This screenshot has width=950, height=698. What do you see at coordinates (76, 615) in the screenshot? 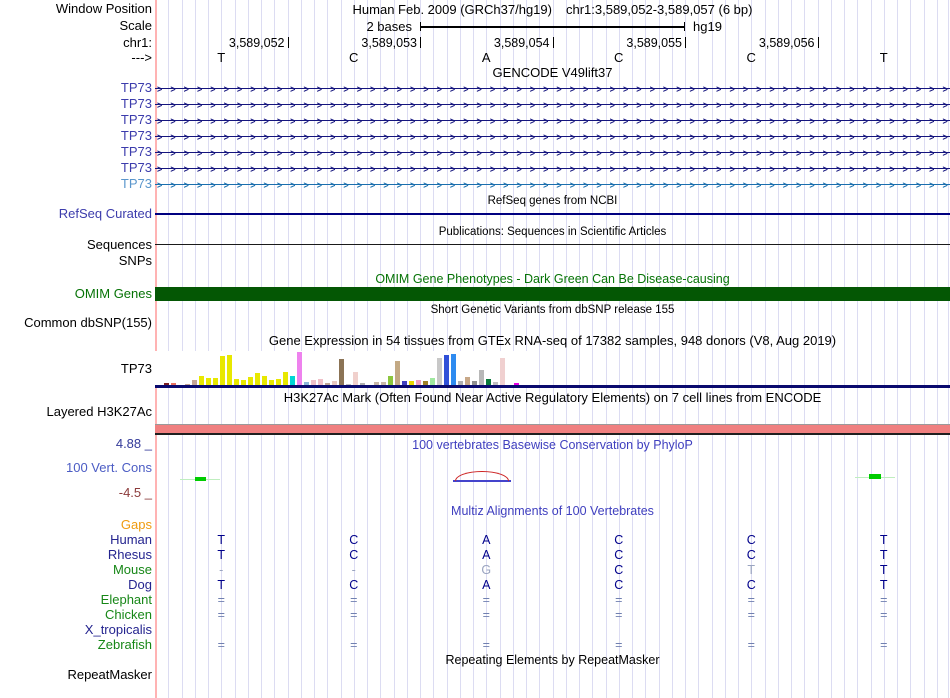
I see `track-label-species-chicken: Chicken` at bounding box center [76, 615].